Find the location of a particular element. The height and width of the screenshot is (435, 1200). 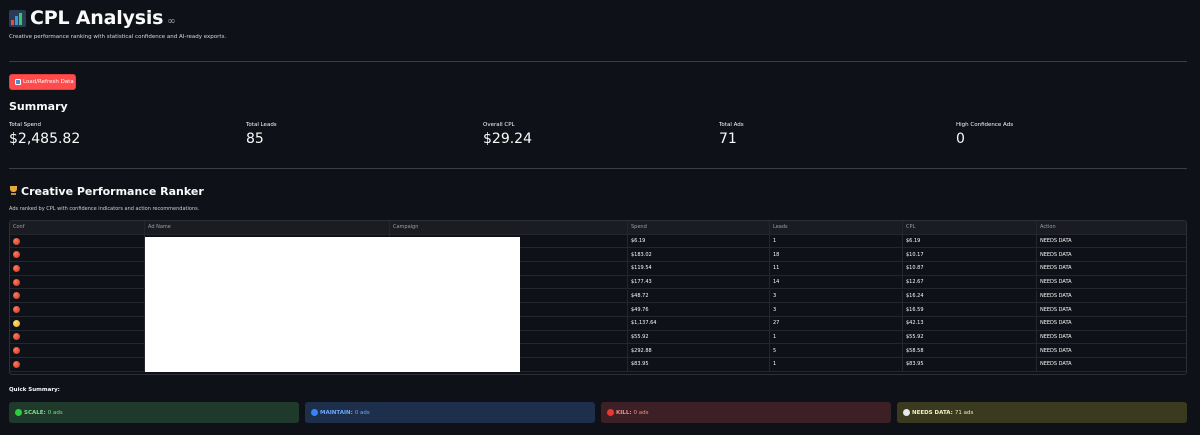

quick-summary-card: MAINTAIN: 0 ads is located at coordinates (450, 412).